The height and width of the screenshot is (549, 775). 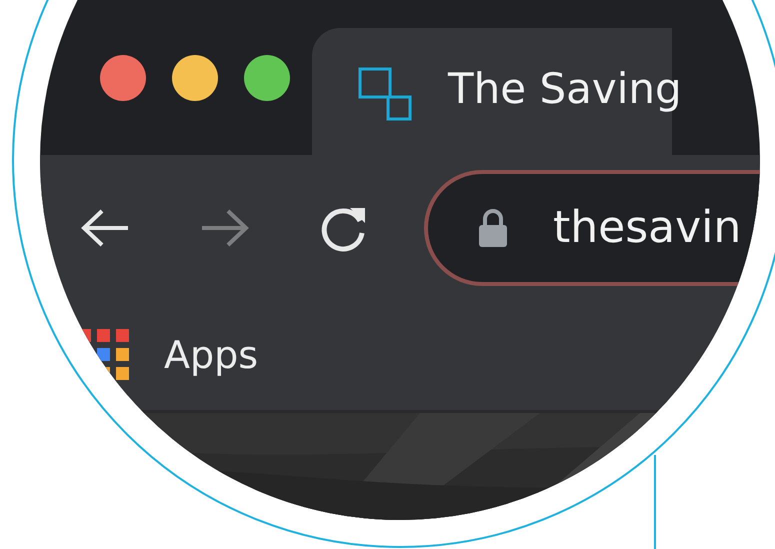 I want to click on tab-title: The Saving, so click(x=565, y=89).